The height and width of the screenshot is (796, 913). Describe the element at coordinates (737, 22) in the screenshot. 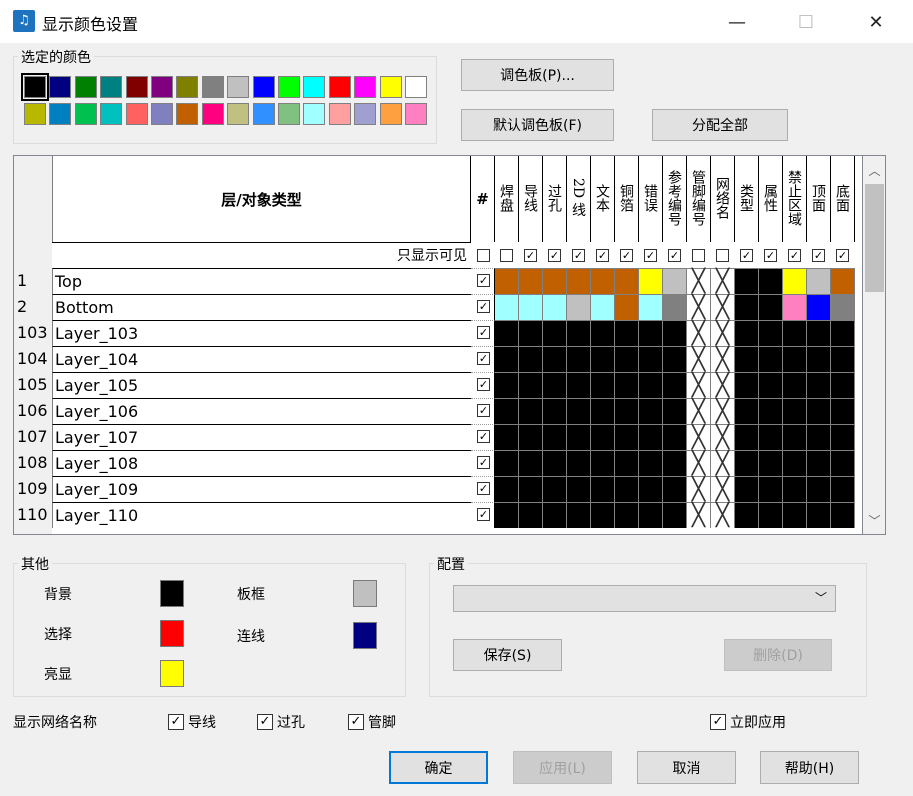

I see `minimize-button: —` at that location.